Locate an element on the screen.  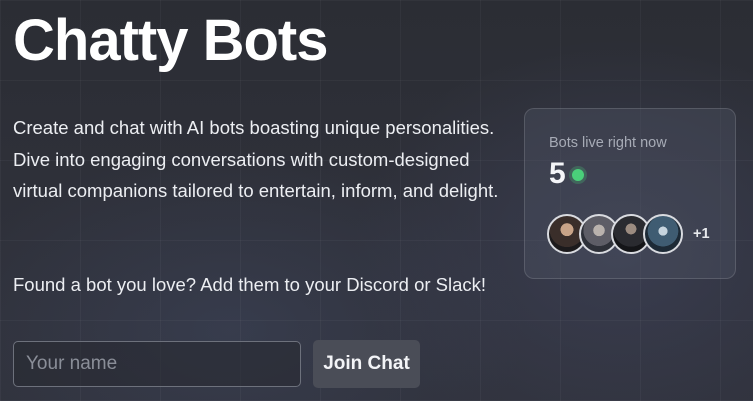
bot-avatar-group: +1 is located at coordinates (628, 234).